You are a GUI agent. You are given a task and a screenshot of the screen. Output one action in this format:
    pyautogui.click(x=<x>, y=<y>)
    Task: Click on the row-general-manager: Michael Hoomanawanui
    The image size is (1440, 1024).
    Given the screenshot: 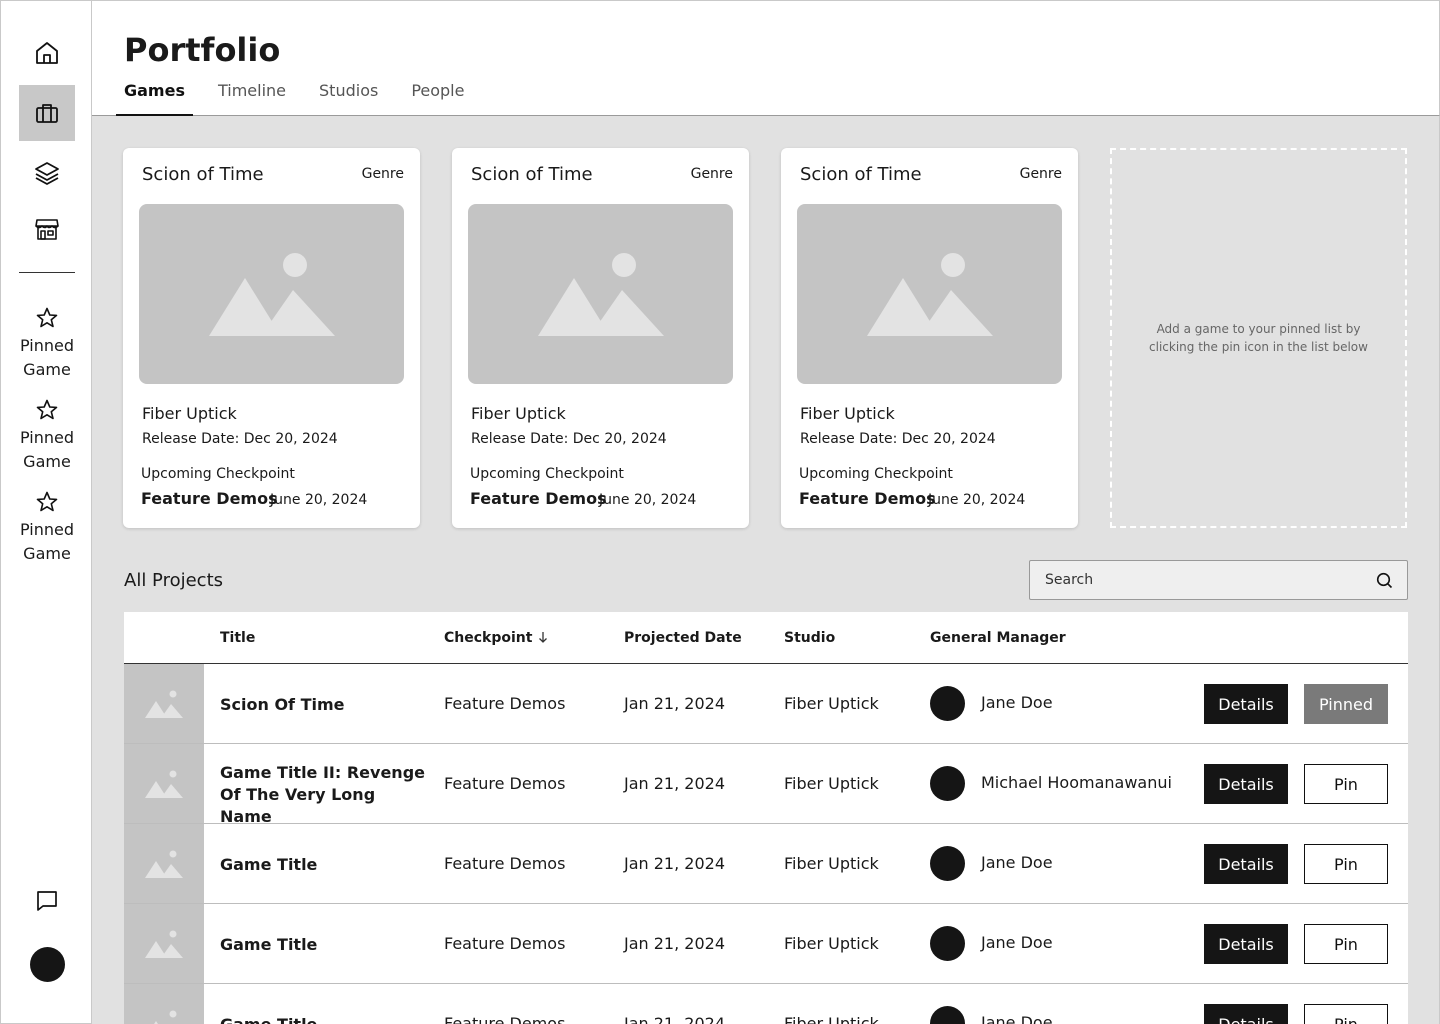 What is the action you would take?
    pyautogui.click(x=1076, y=782)
    